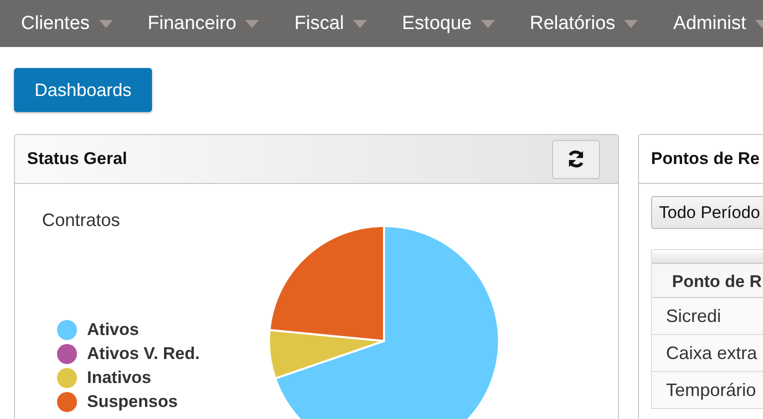 This screenshot has width=763, height=419. I want to click on nav-menu-item: Clientes, so click(67, 23).